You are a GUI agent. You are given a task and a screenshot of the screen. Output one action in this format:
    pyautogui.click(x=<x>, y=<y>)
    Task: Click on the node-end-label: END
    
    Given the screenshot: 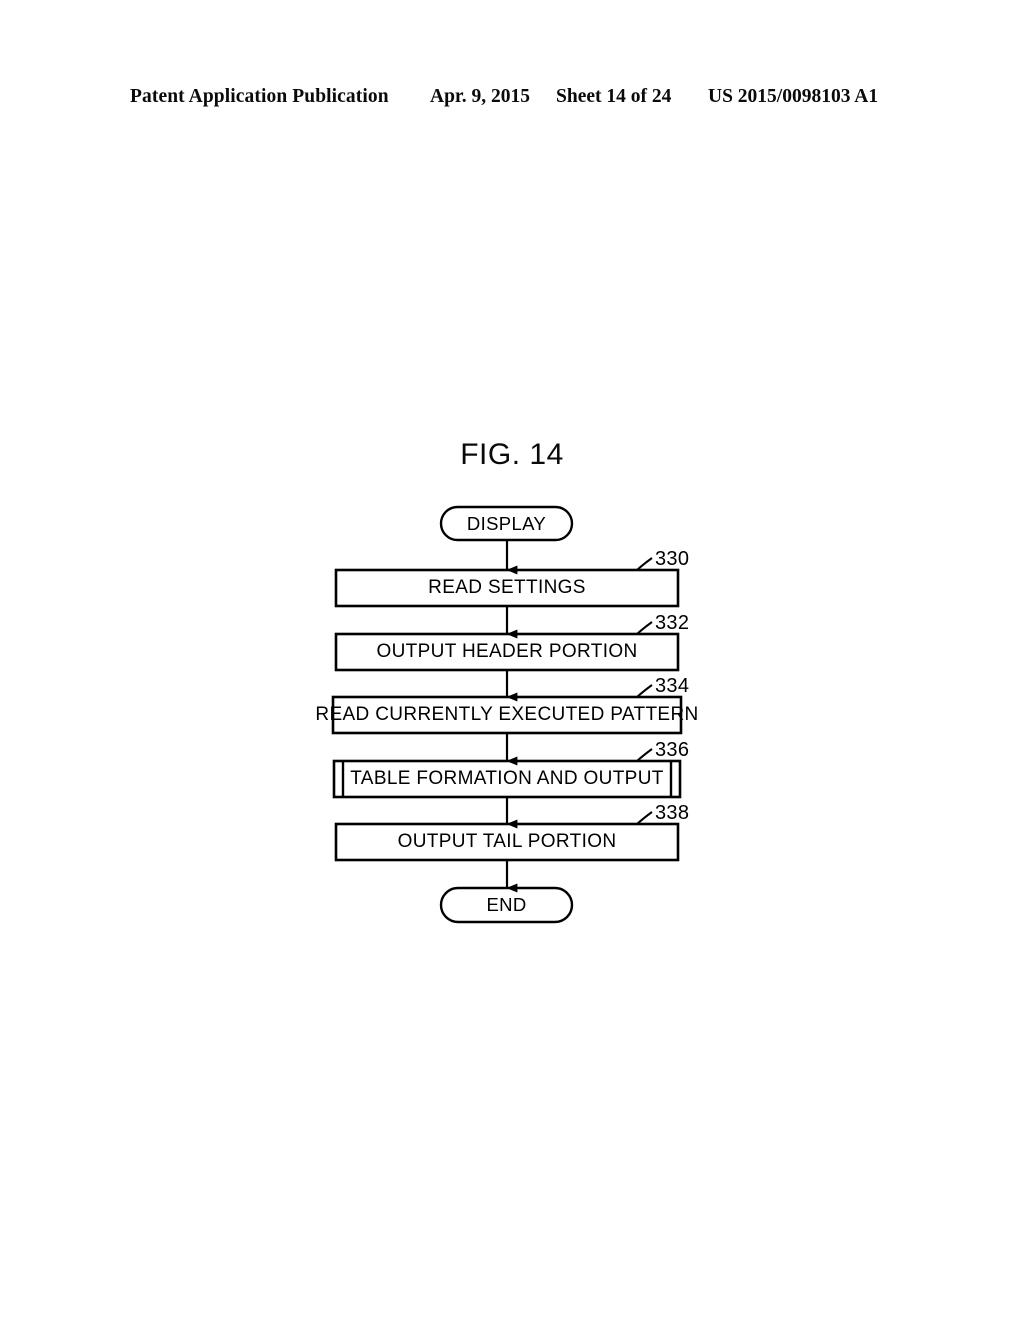 What is the action you would take?
    pyautogui.click(x=506, y=904)
    